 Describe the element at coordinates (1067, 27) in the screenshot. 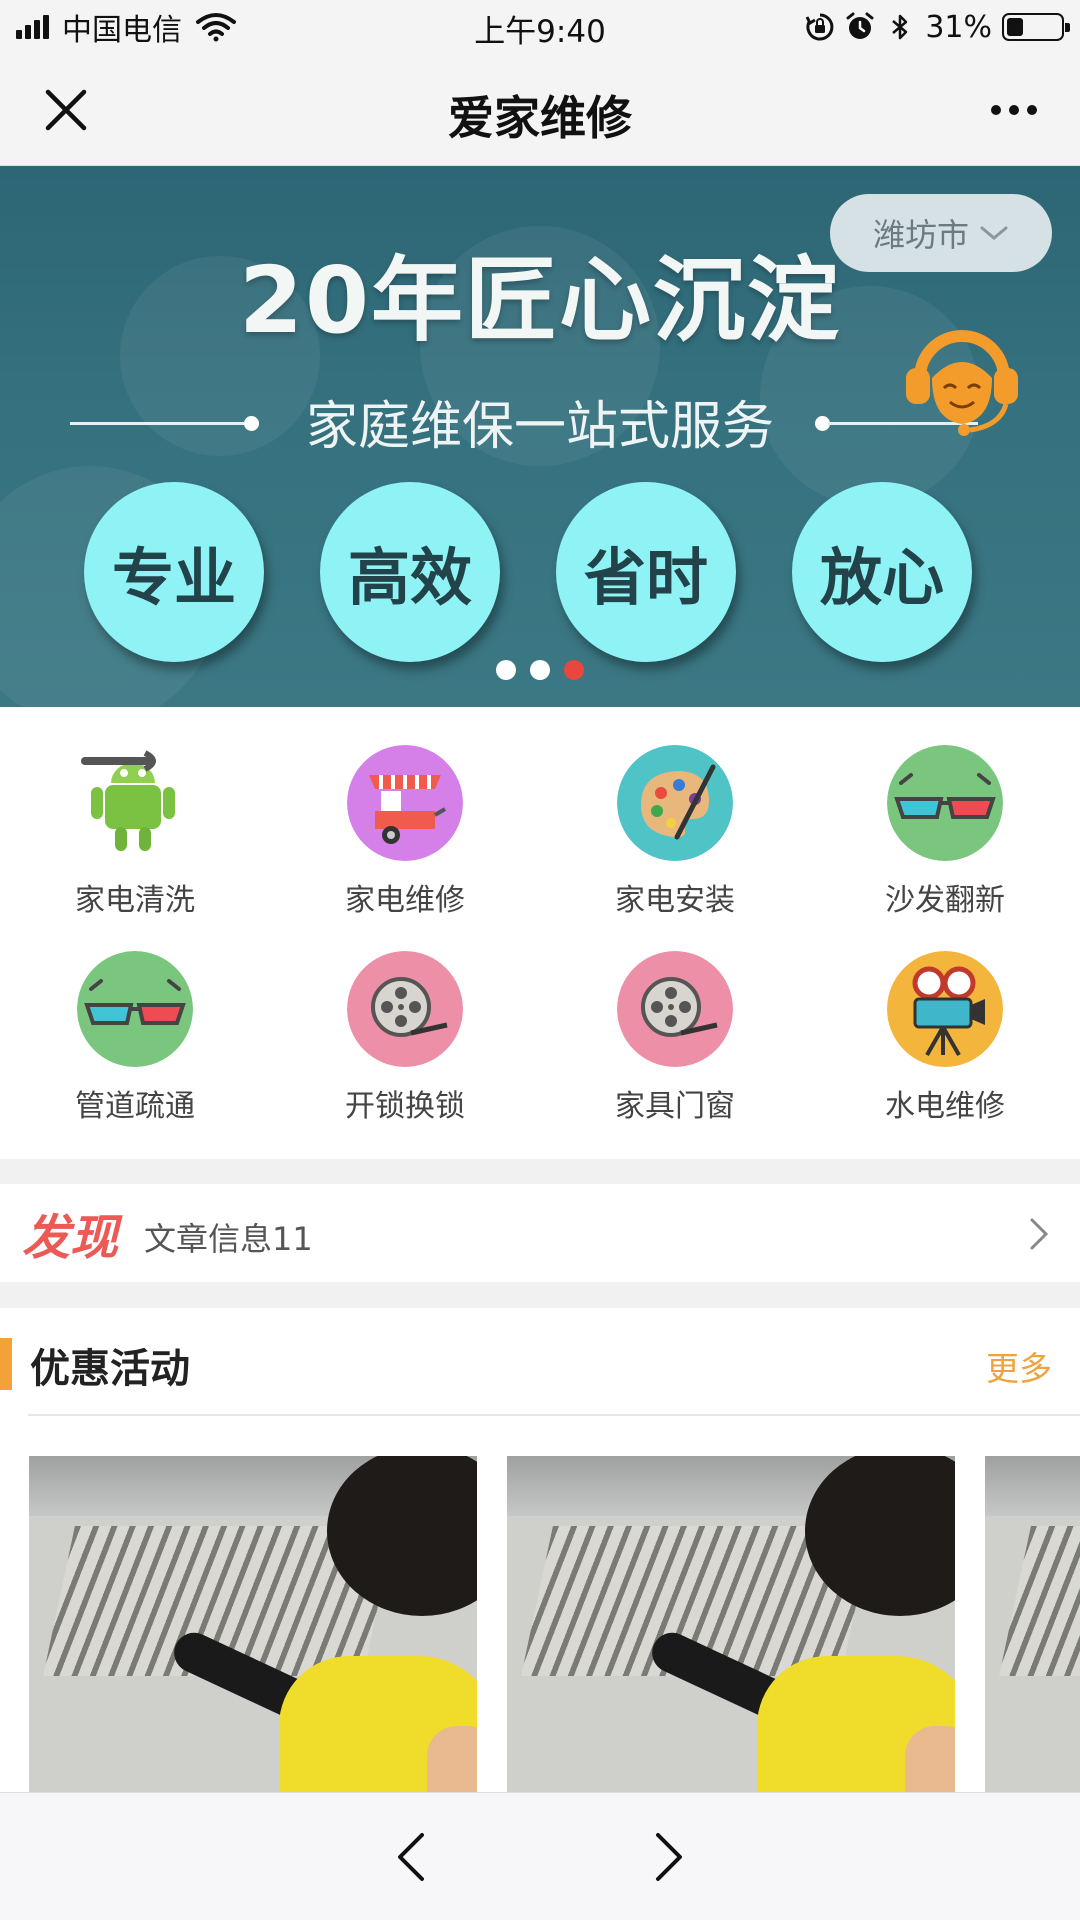

I see `battery-nub` at that location.